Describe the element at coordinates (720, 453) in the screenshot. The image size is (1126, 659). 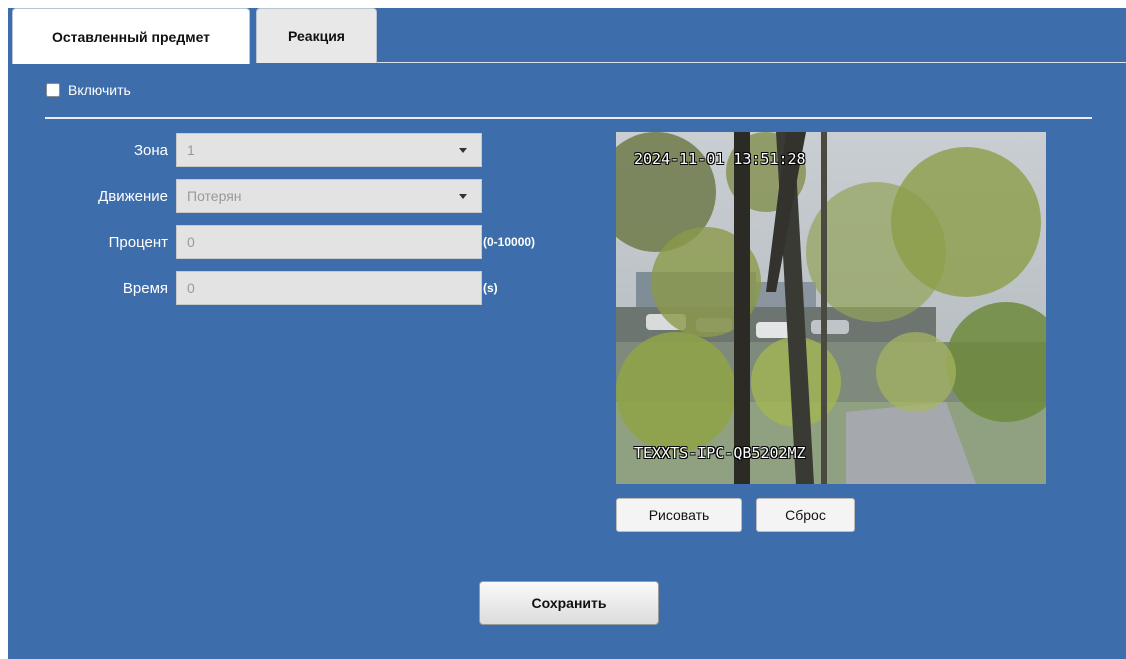
I see `video-camera-name: TEXXTS-IPC-QB5202MZ` at that location.